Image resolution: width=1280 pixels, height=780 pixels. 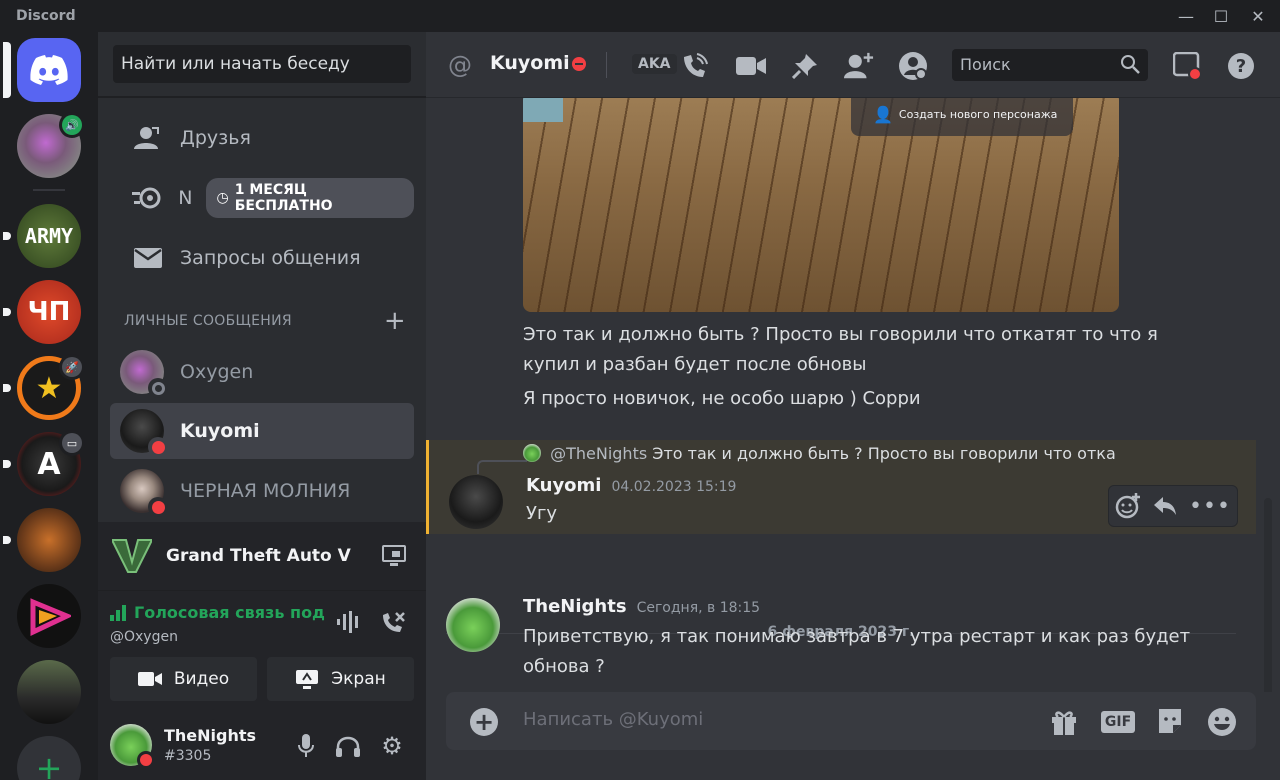 What do you see at coordinates (1221, 16) in the screenshot?
I see `maximize-button: ☐` at bounding box center [1221, 16].